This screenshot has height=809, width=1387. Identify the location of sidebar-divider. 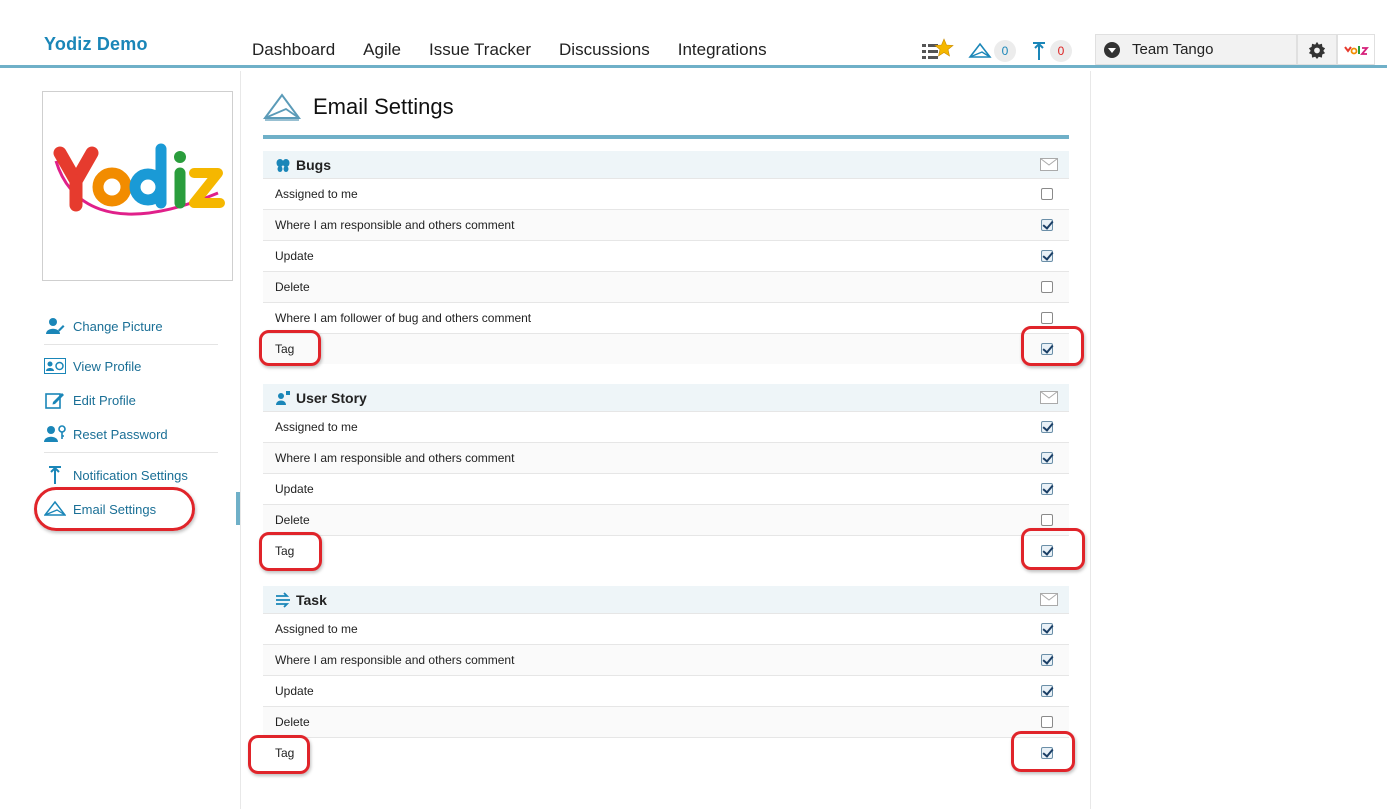
(240, 440).